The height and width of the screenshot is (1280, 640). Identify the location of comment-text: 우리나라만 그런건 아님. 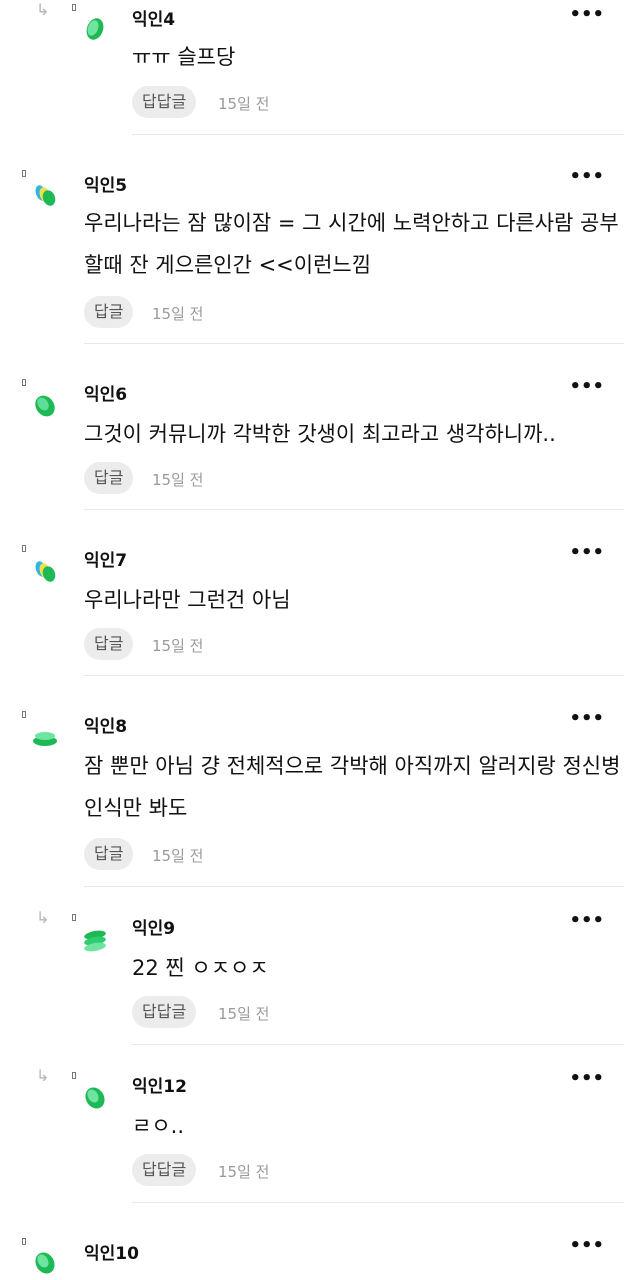
(187, 600).